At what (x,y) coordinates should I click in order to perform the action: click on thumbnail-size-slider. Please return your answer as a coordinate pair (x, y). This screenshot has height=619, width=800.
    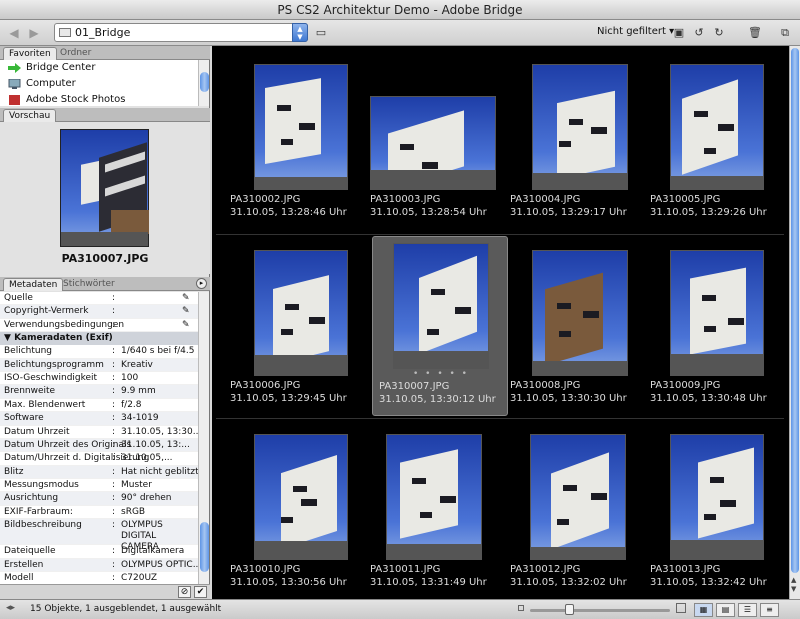
    Looking at the image, I should click on (600, 610).